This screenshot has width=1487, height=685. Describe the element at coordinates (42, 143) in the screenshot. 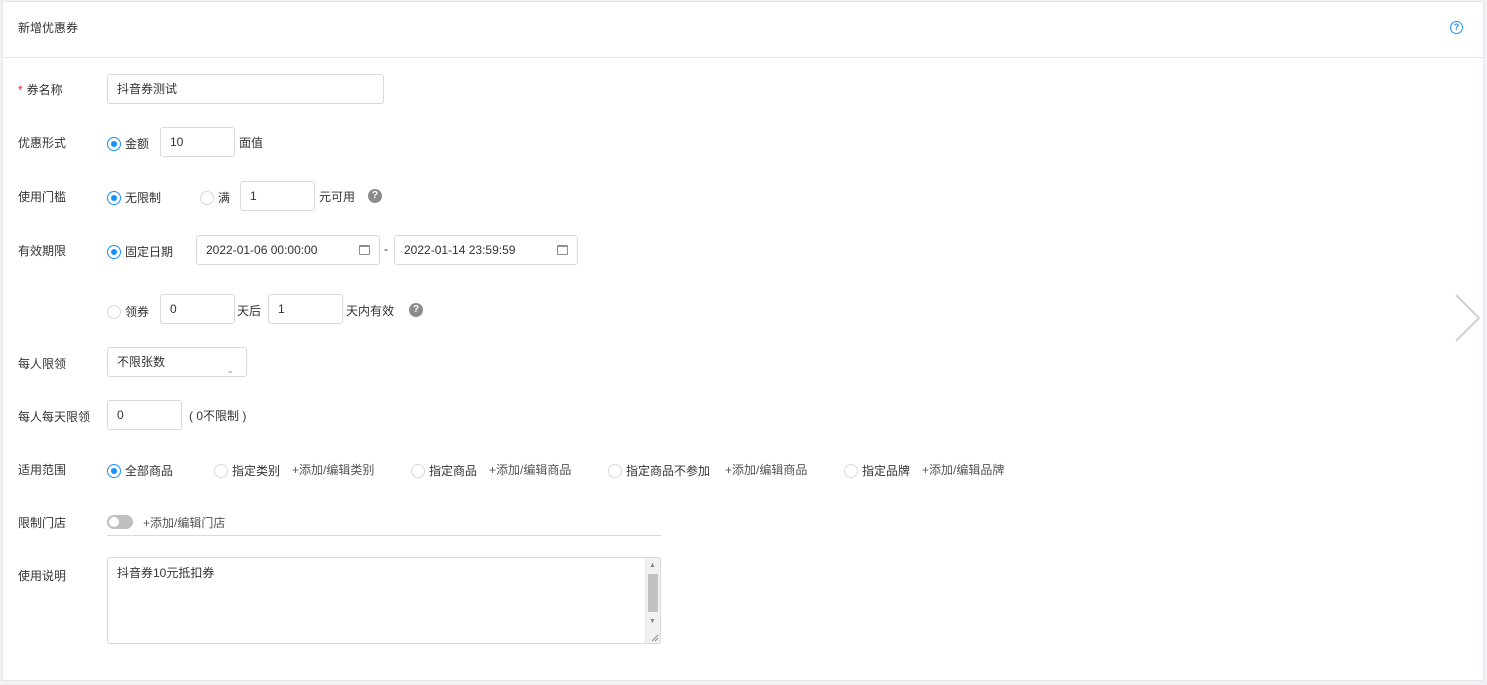

I see `discount-form-label: 优惠形式` at that location.